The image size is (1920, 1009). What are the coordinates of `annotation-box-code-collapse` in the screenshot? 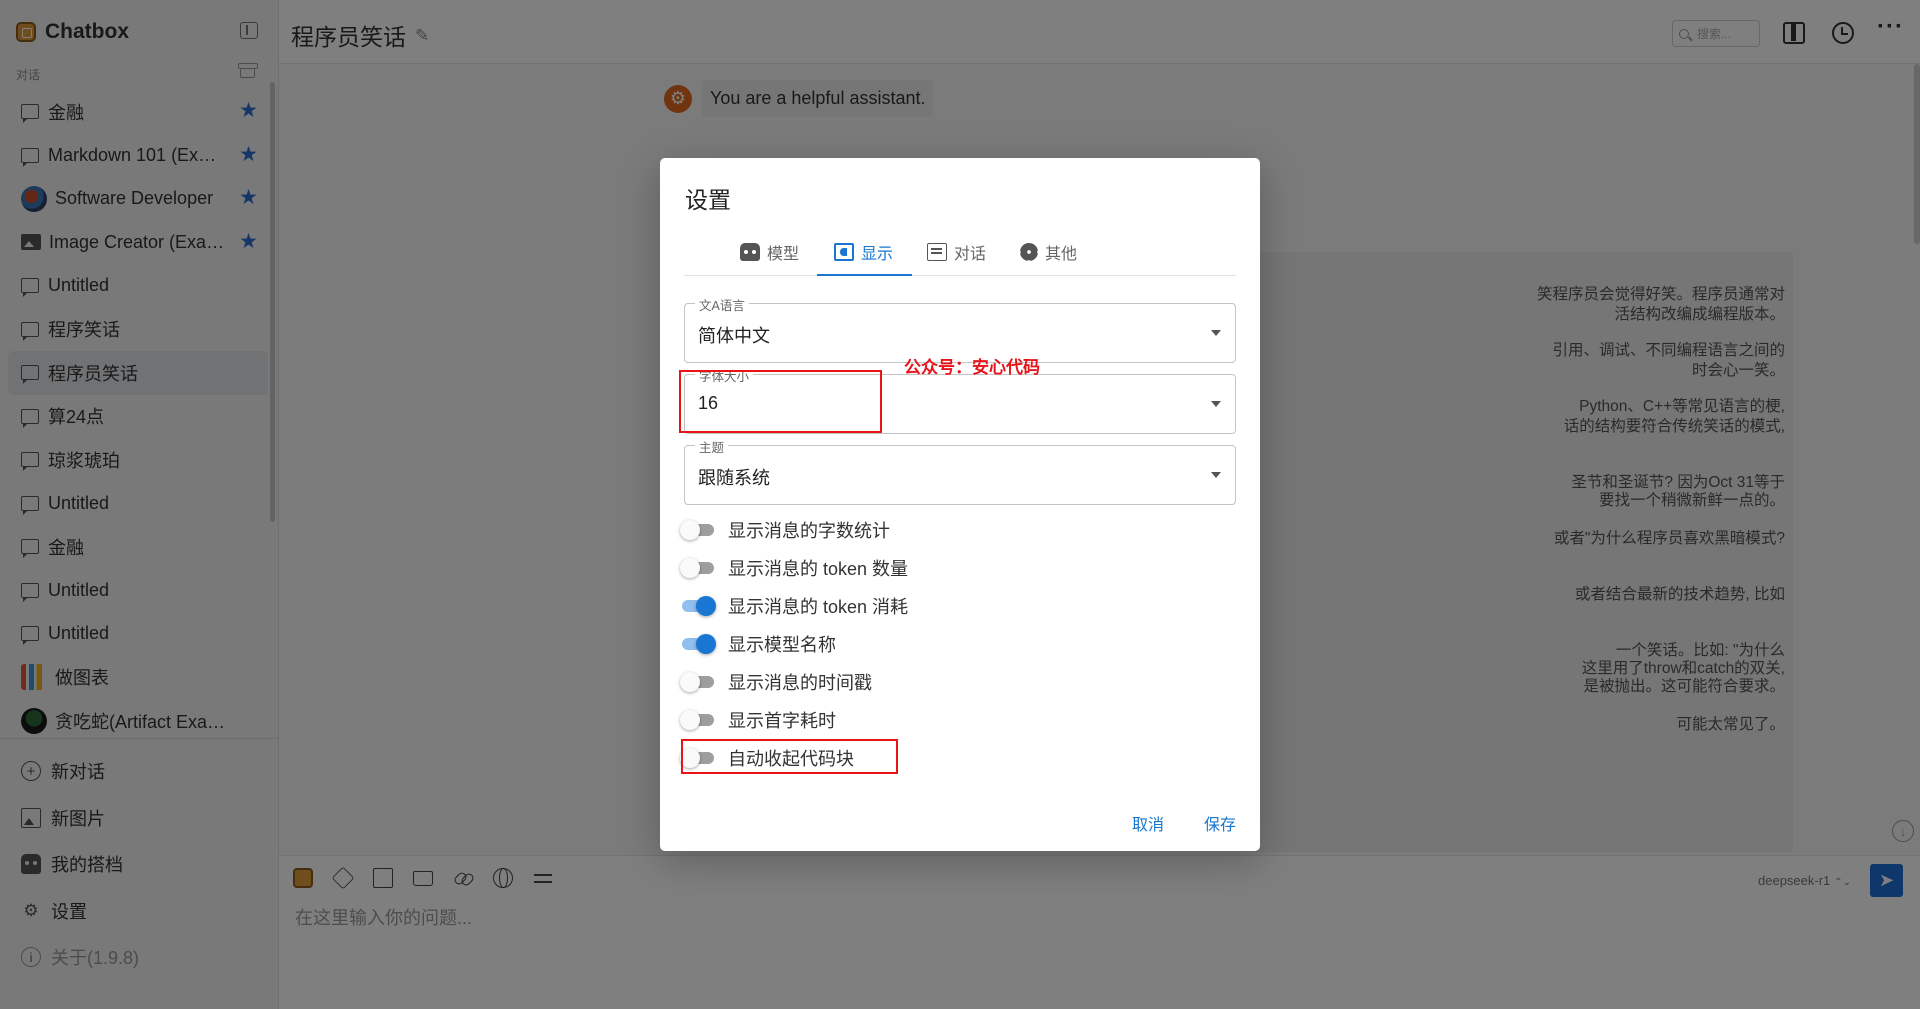 It's located at (789, 756).